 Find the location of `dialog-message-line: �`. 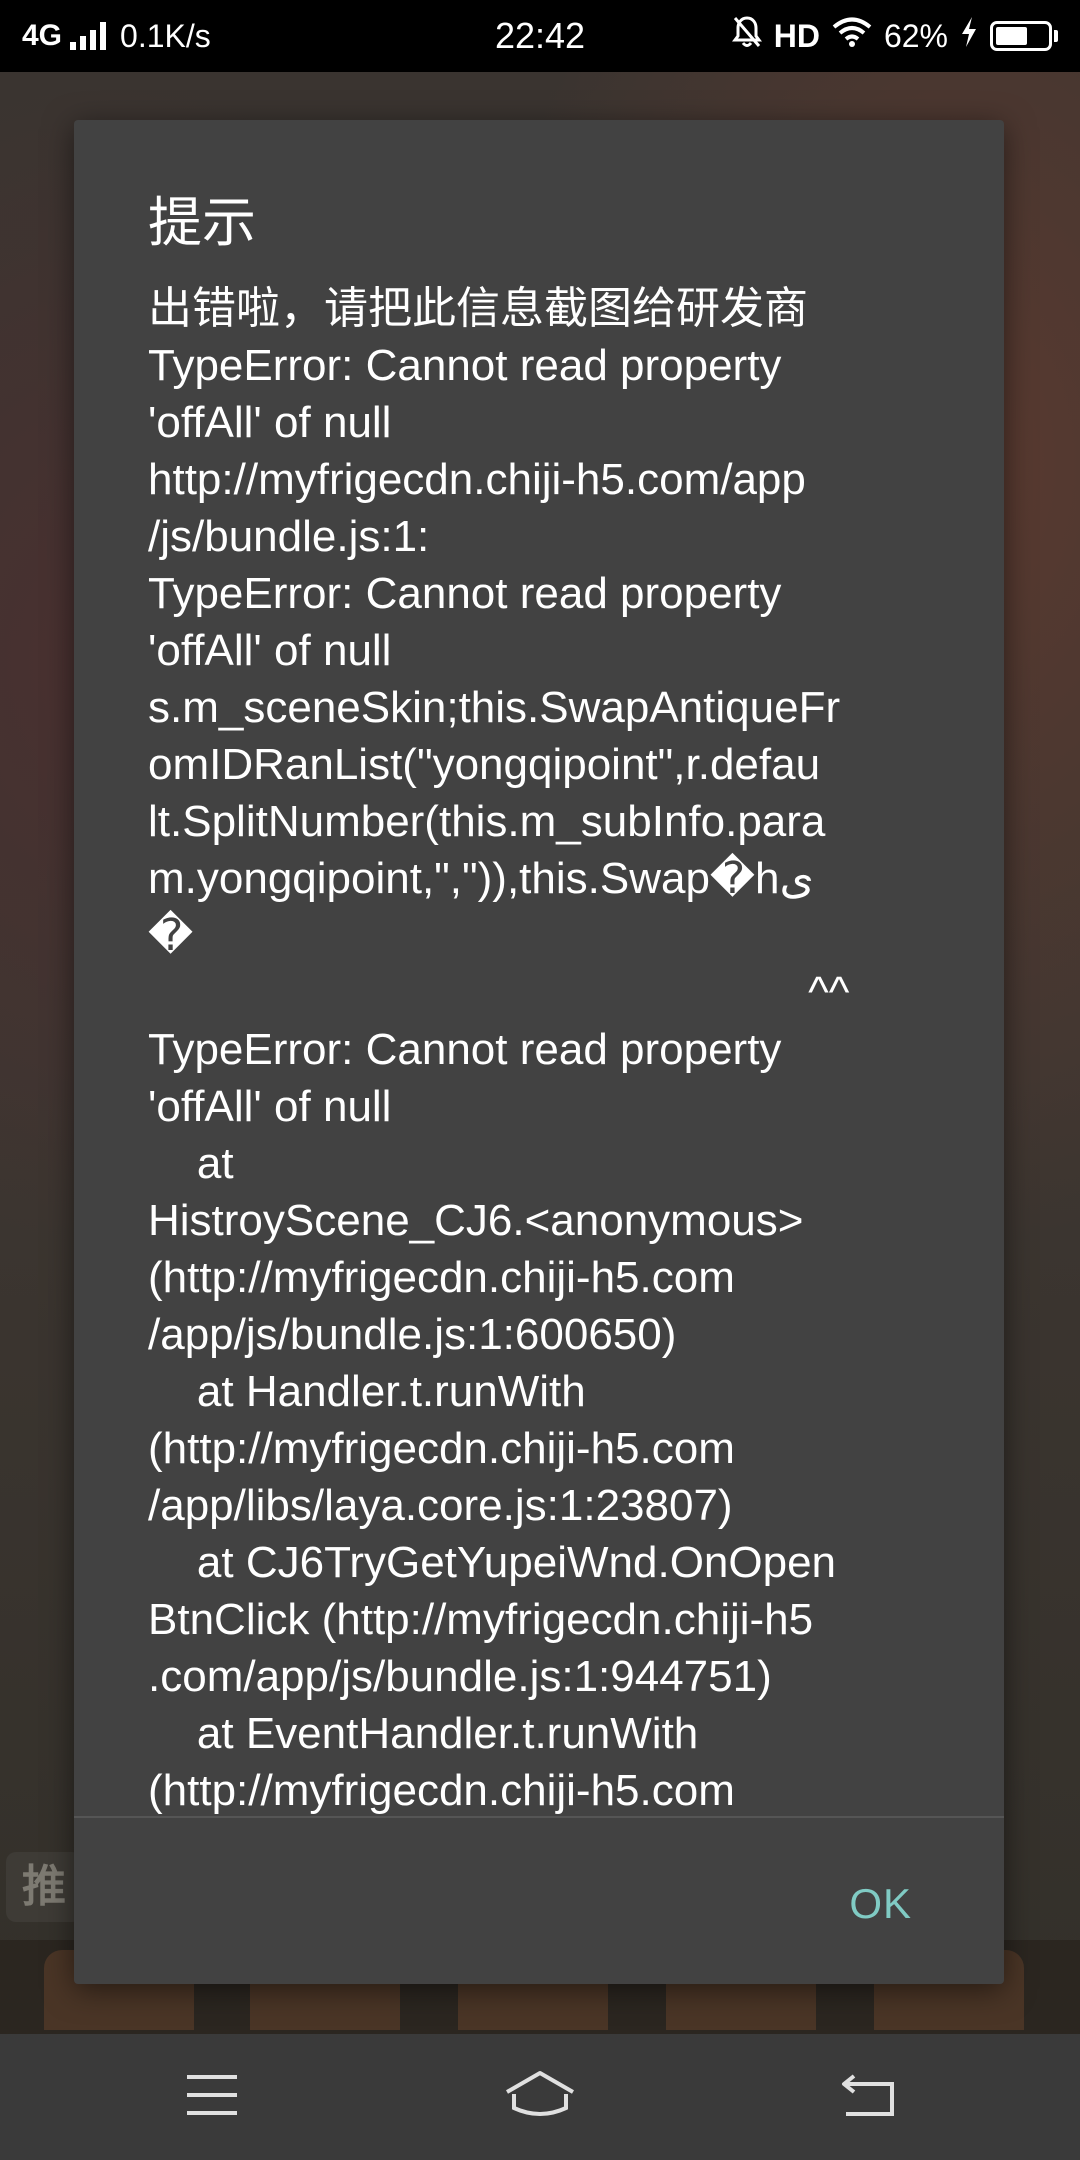

dialog-message-line: � is located at coordinates (171, 935).